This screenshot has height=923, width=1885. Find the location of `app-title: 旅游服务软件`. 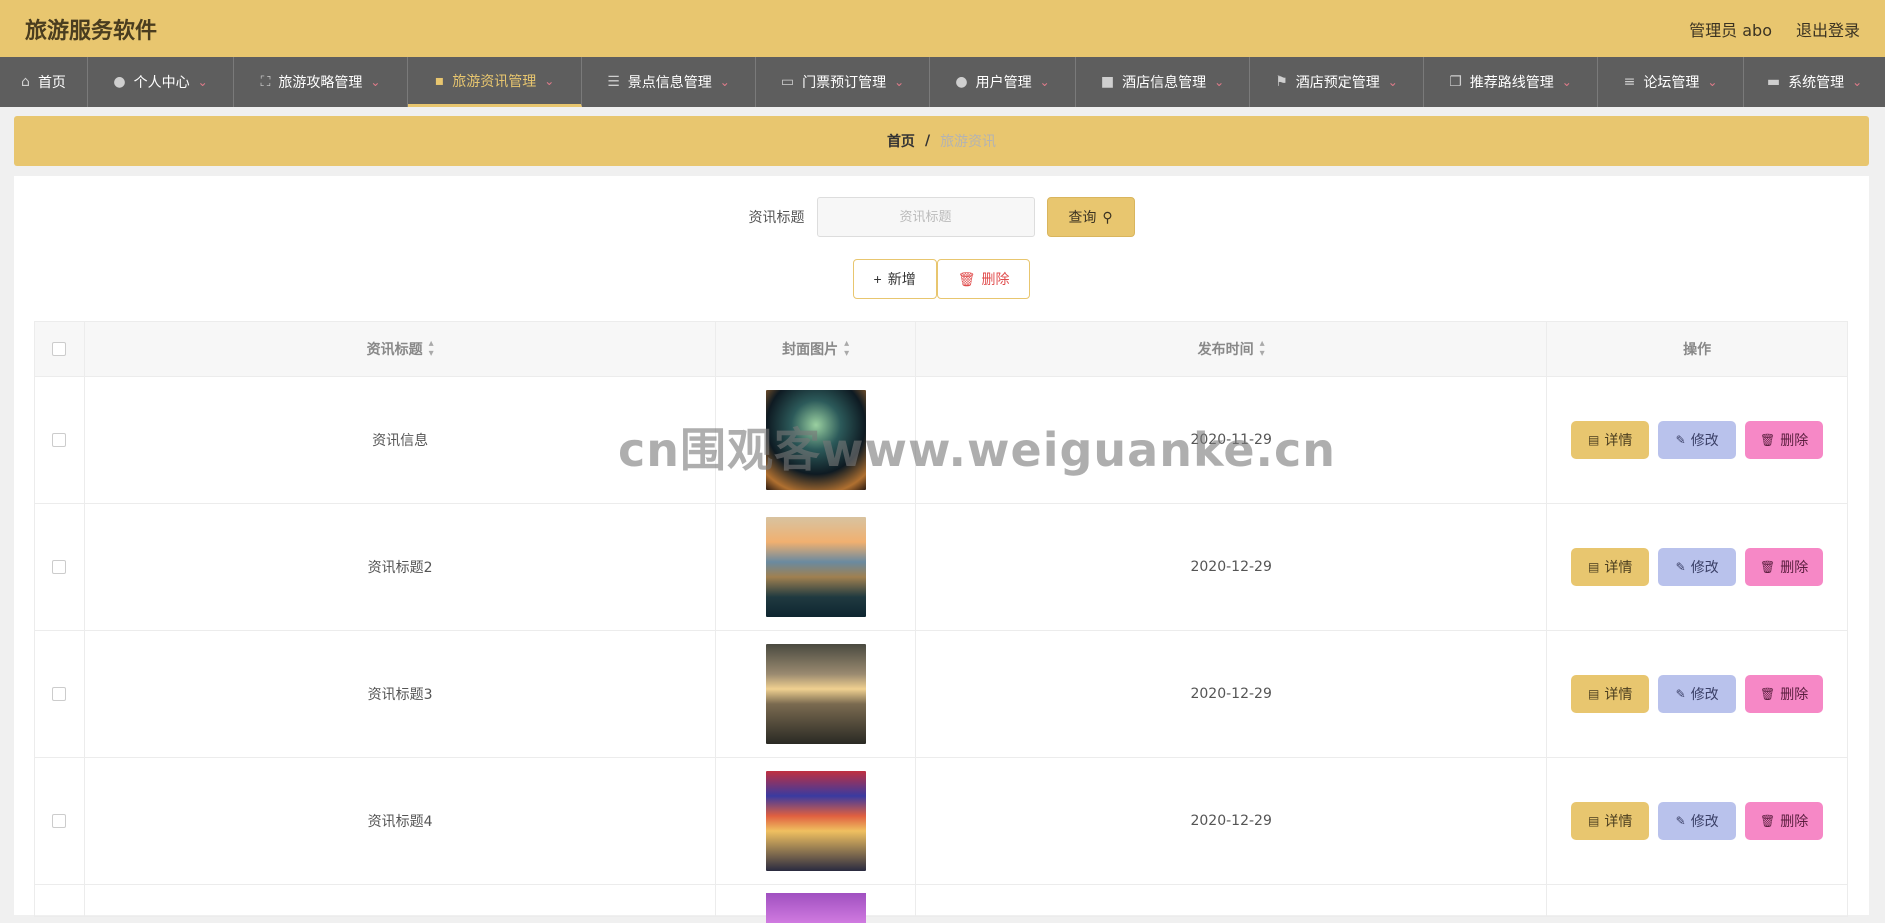

app-title: 旅游服务软件 is located at coordinates (91, 31).